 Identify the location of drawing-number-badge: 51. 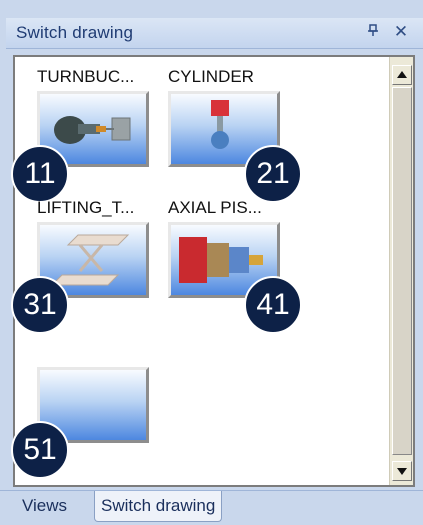
(40, 450).